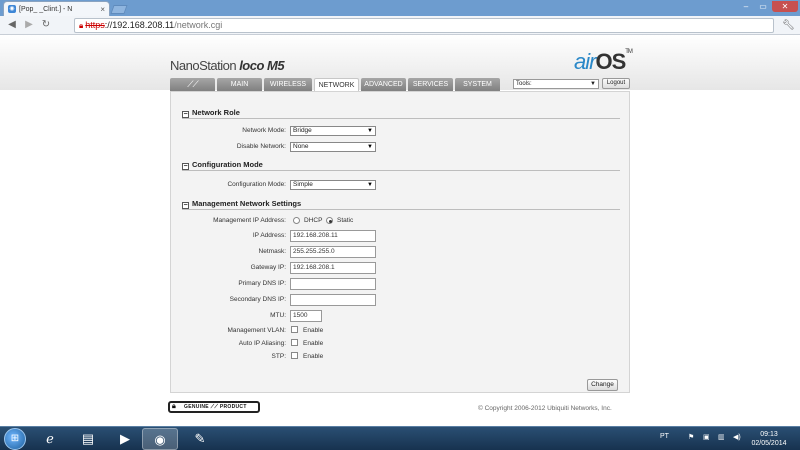  What do you see at coordinates (313, 330) in the screenshot?
I see `management-vlan-enable-label: Enable` at bounding box center [313, 330].